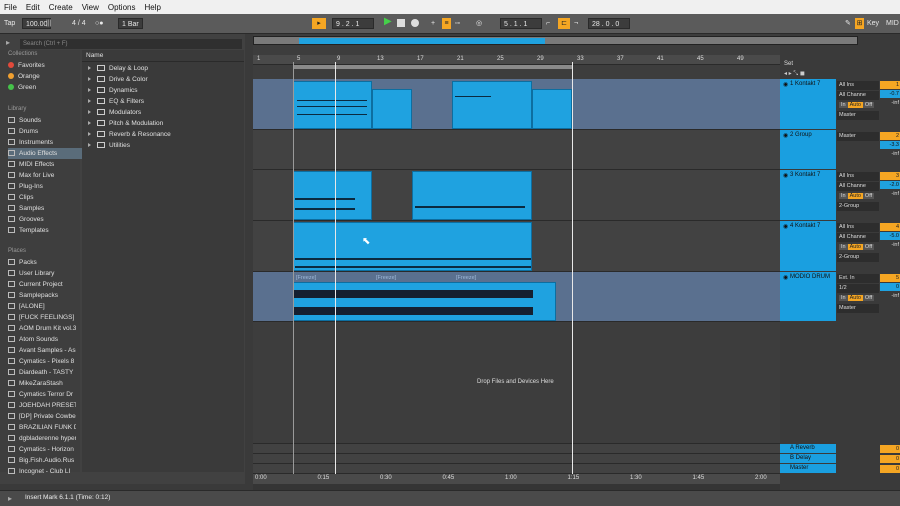  I want to click on places-item: Cymatics - Horizon, so click(42, 449).